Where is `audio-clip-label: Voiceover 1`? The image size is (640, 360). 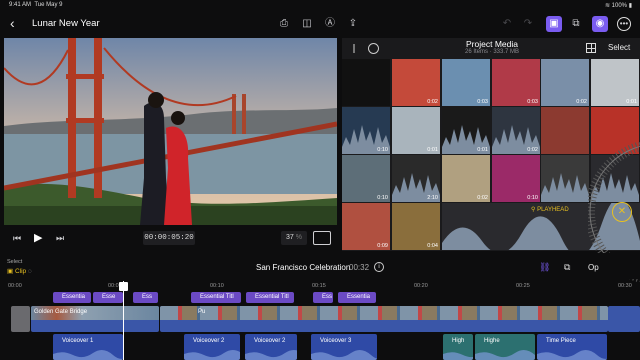
audio-clip-label: Voiceover 1 is located at coordinates (78, 341).